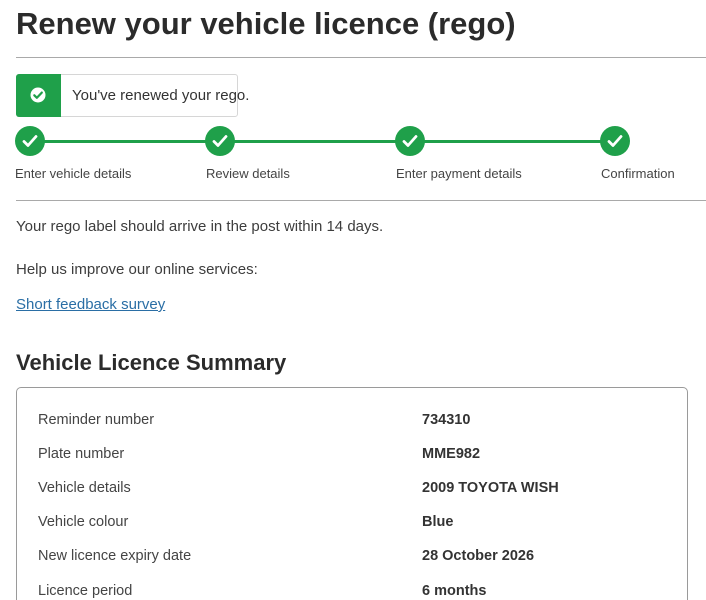 Image resolution: width=706 pixels, height=600 pixels. Describe the element at coordinates (352, 424) in the screenshot. I see `summary-row: Reminder number 734310` at that location.